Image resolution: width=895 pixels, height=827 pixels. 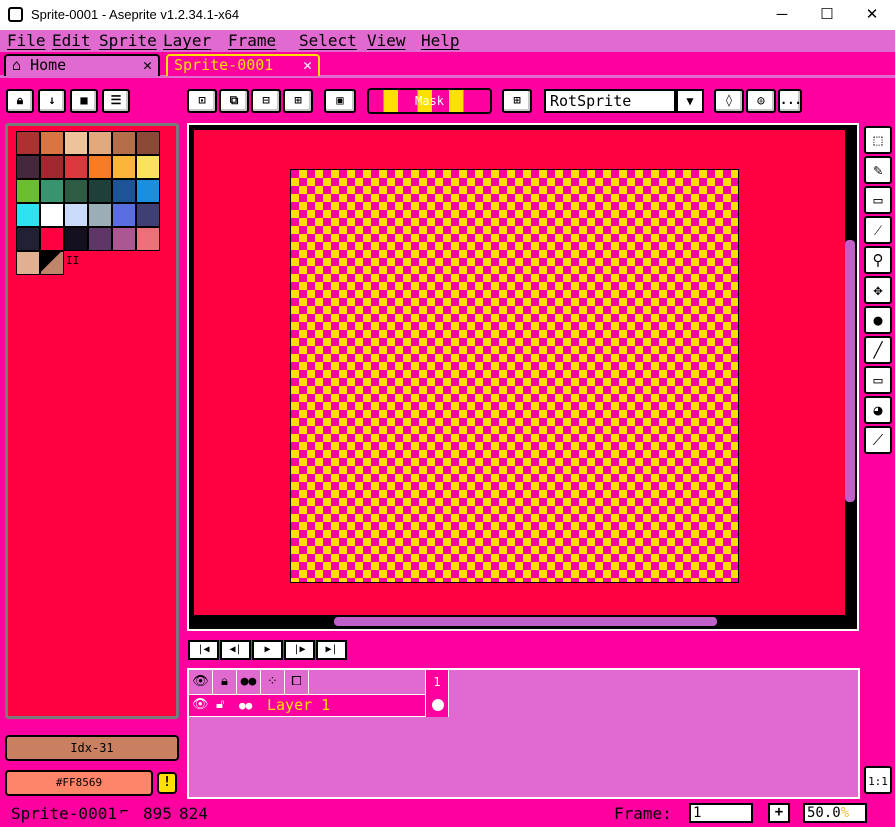 I want to click on vertical-scrollbar, so click(x=850, y=371).